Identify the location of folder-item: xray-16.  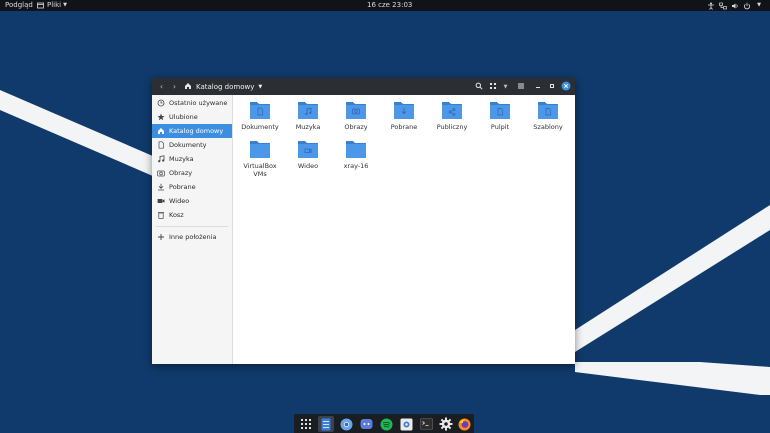
(356, 154).